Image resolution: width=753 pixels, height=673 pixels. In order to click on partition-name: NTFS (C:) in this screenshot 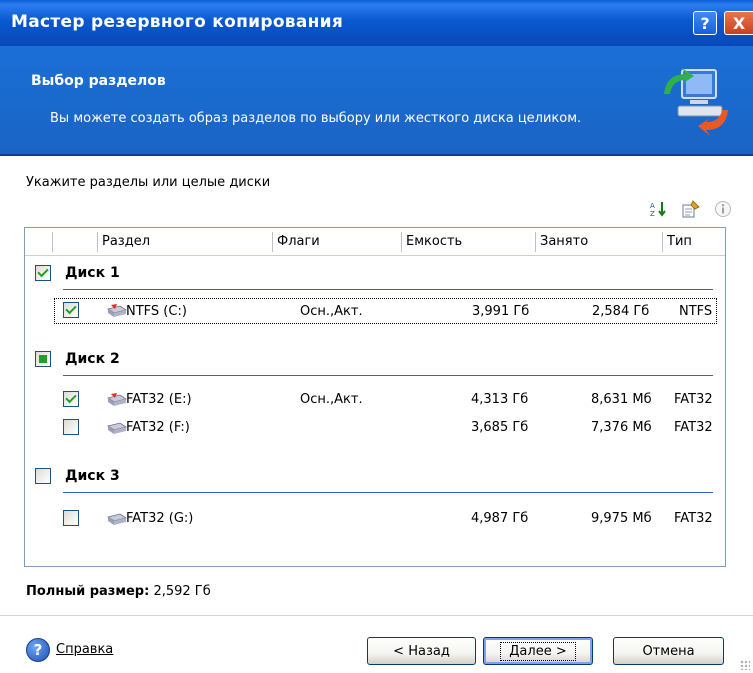, I will do `click(156, 311)`.